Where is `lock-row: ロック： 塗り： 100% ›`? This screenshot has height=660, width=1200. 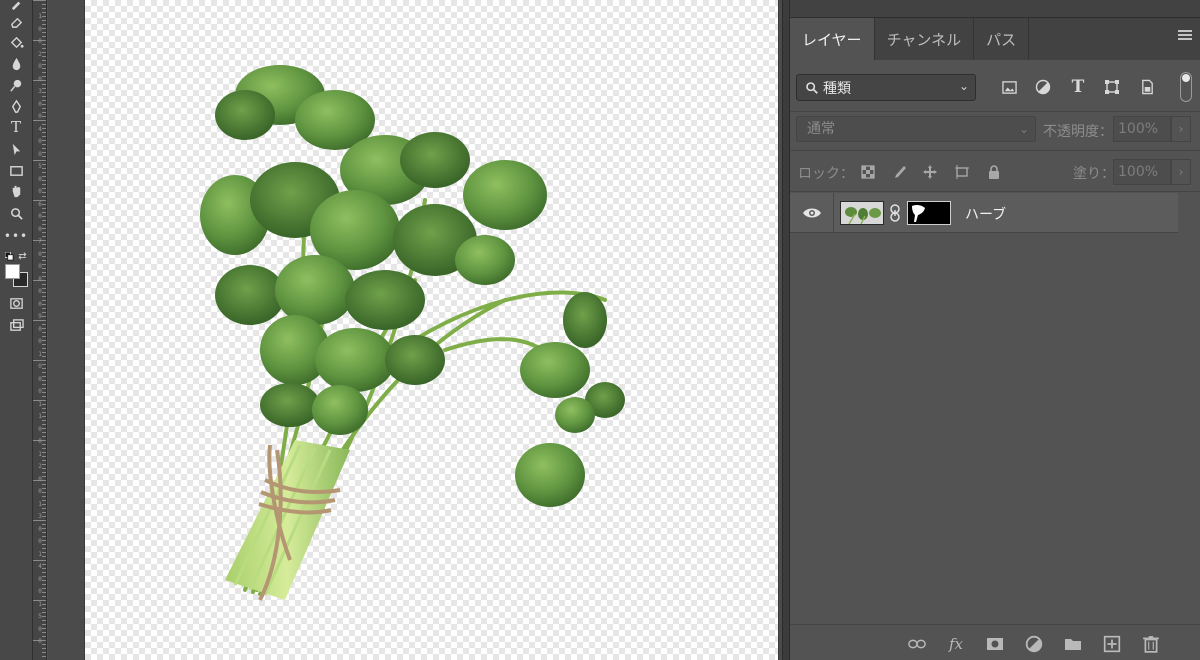
lock-row: ロック： 塗り： 100% › is located at coordinates (995, 171).